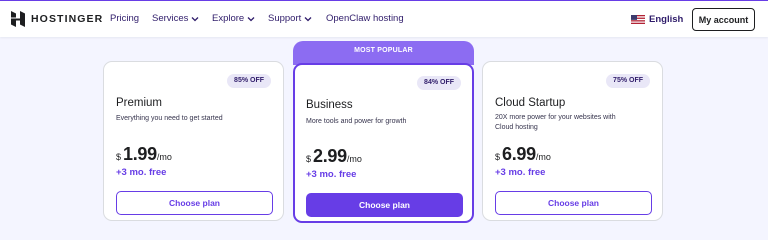  What do you see at coordinates (330, 156) in the screenshot?
I see `price-amount: 2.99` at bounding box center [330, 156].